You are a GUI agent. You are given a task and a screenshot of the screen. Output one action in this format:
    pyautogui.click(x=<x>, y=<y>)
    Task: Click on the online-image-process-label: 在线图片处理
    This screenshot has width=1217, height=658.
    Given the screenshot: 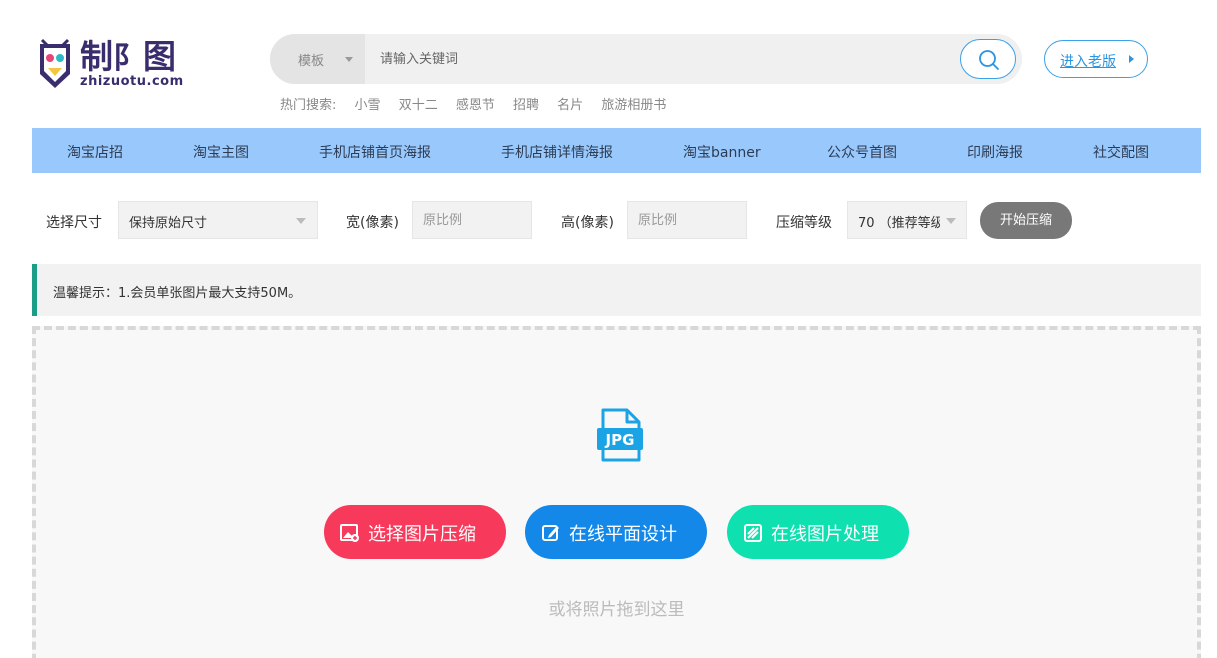 What is the action you would take?
    pyautogui.click(x=825, y=534)
    